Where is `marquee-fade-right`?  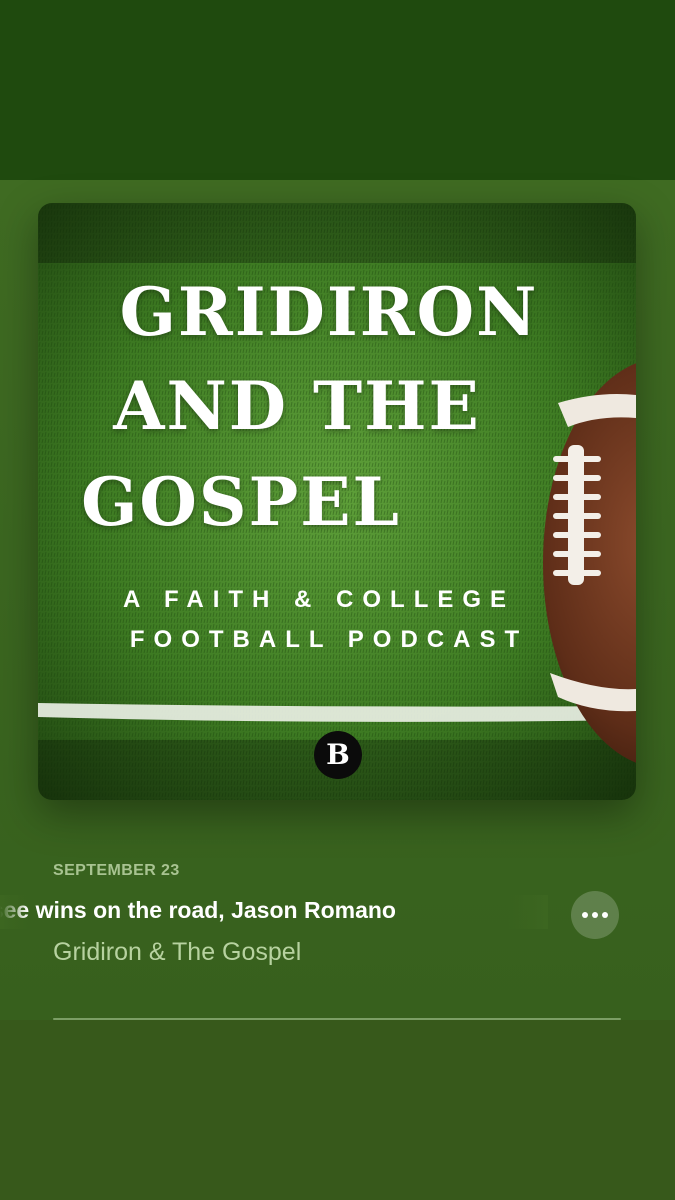
marquee-fade-right is located at coordinates (528, 912).